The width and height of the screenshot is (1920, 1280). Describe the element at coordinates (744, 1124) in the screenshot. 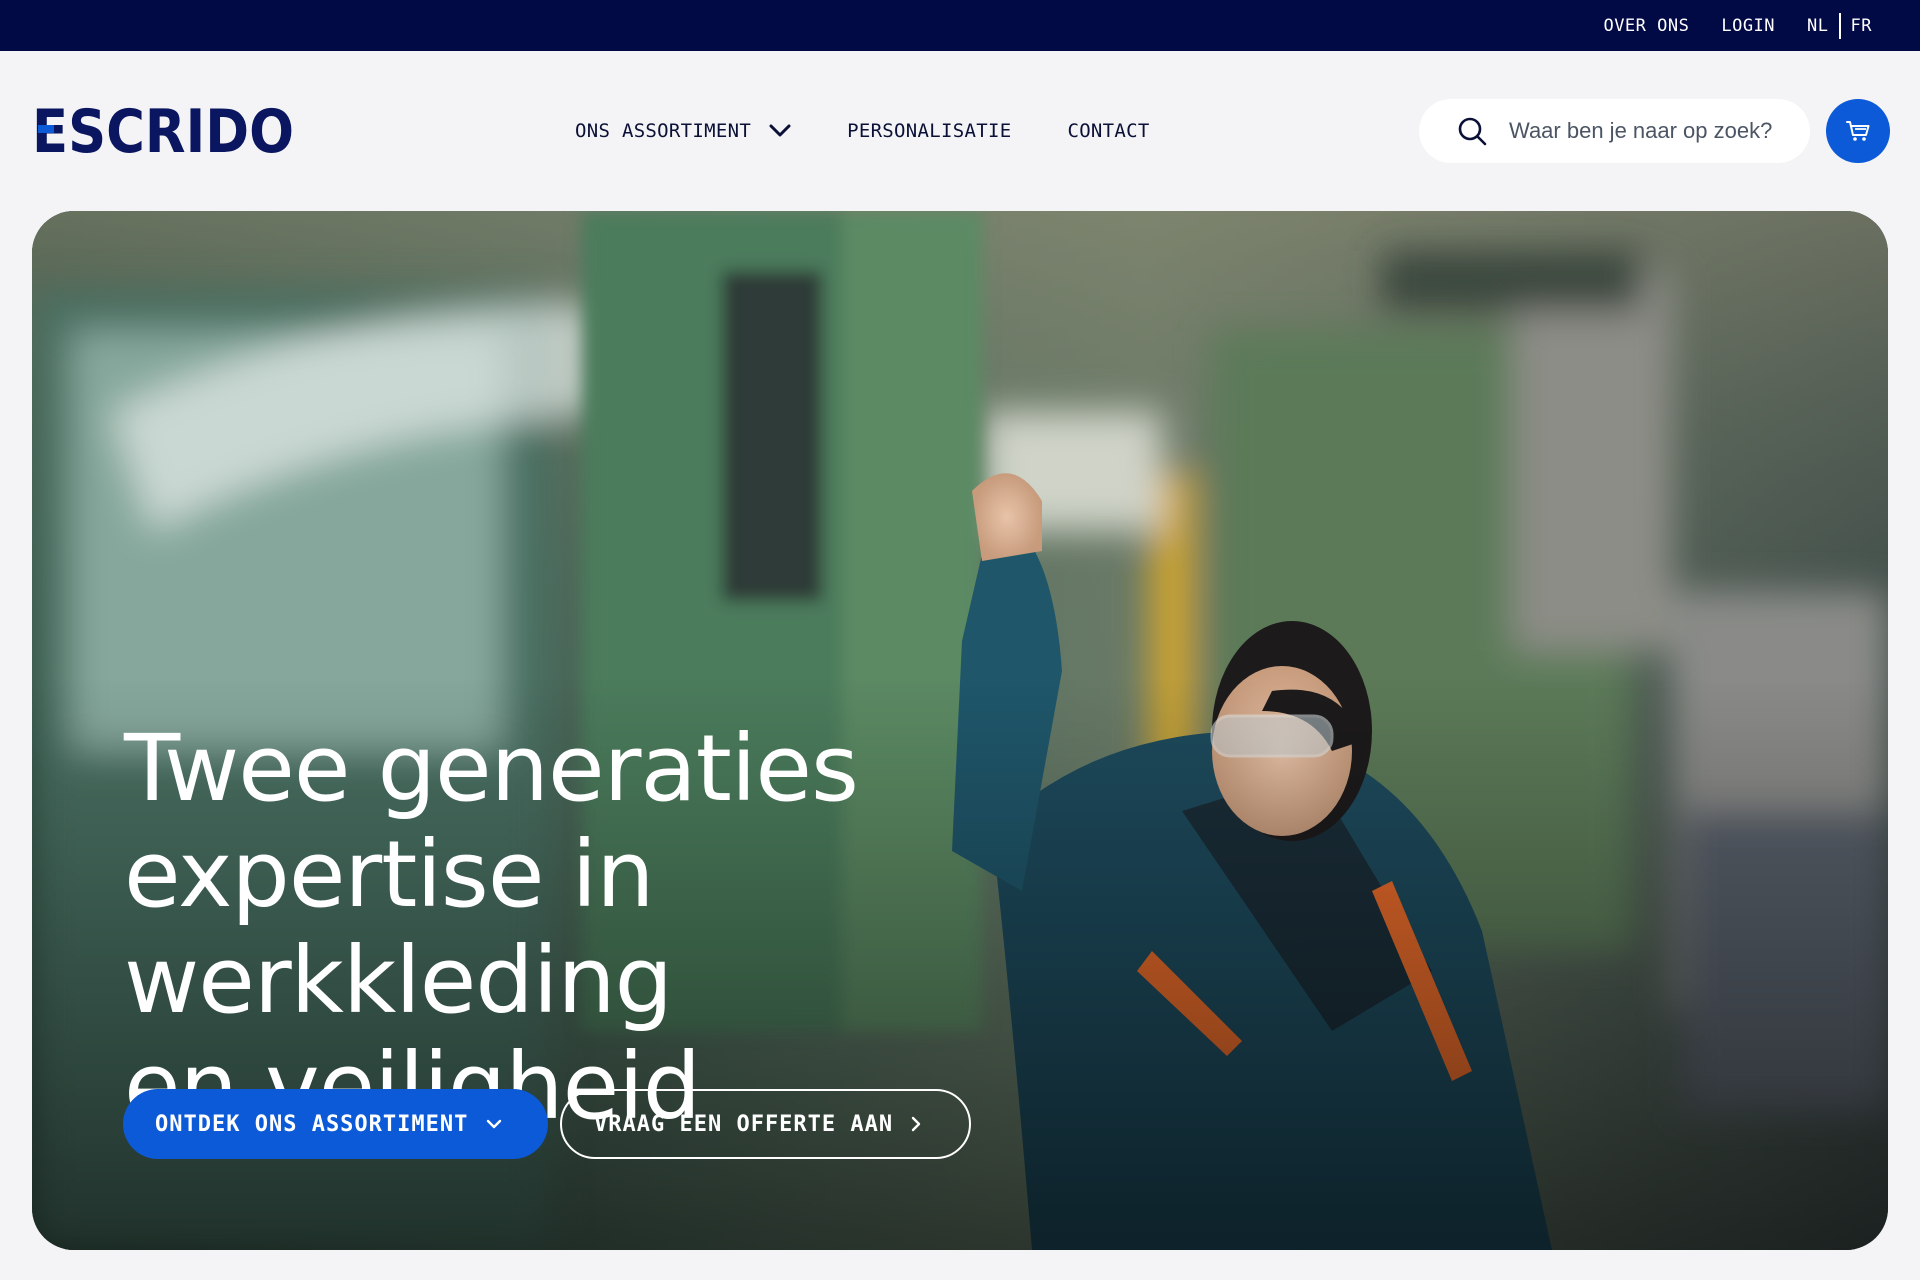

I see `button-label: VRAAG EEN OFFERTE AAN` at that location.